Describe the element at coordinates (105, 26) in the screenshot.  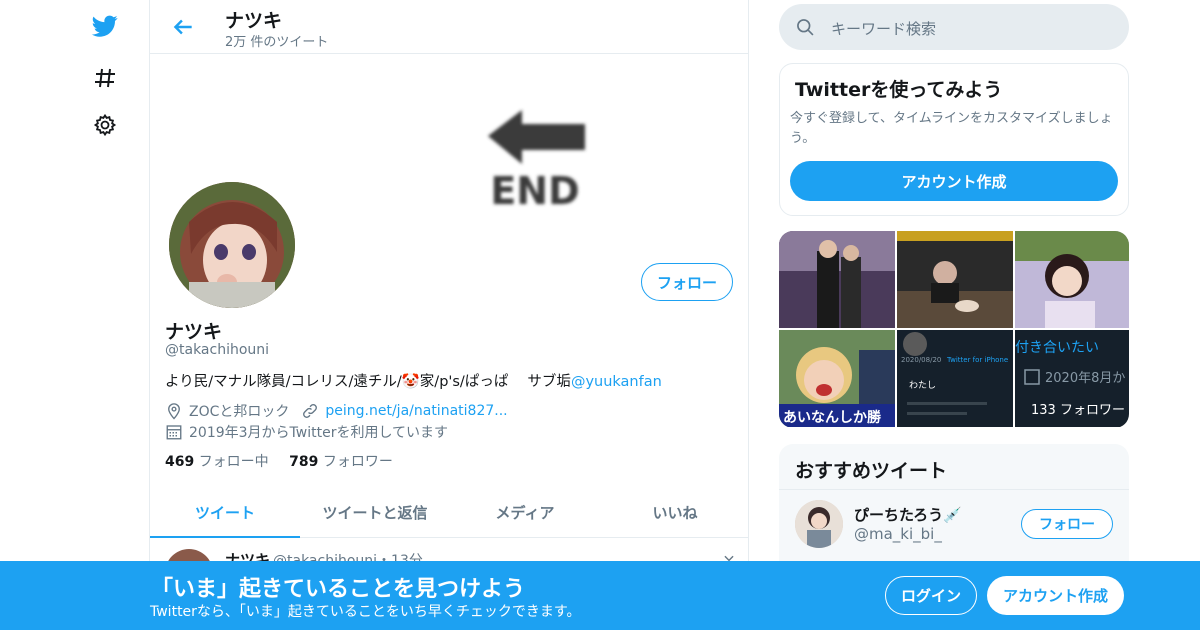
I see `twitter-bird-icon` at that location.